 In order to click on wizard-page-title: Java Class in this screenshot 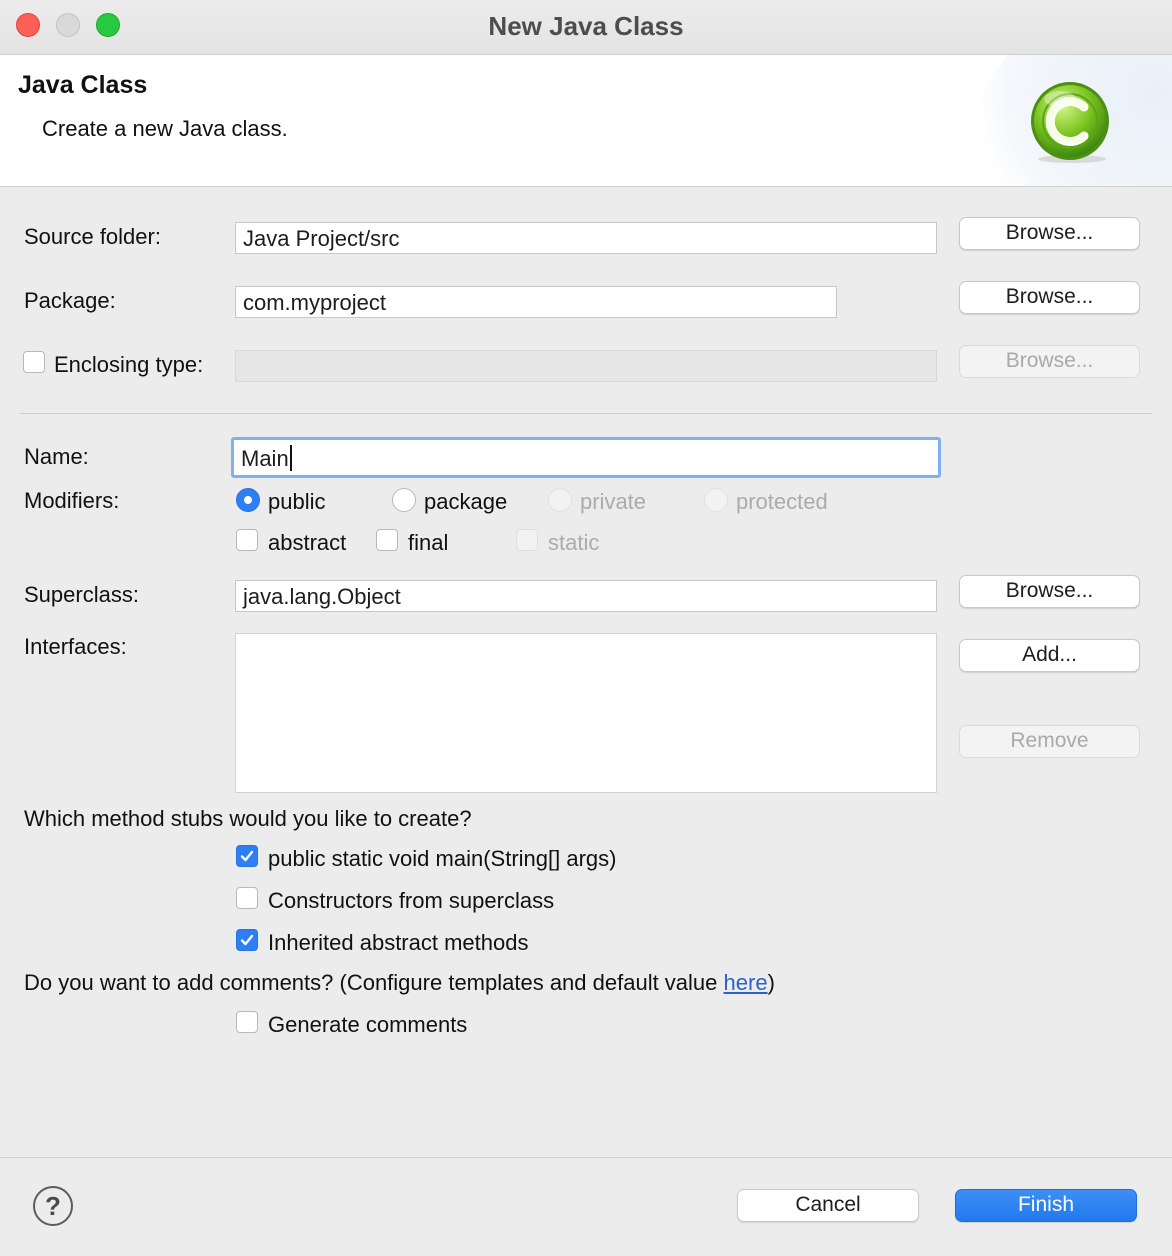, I will do `click(83, 85)`.